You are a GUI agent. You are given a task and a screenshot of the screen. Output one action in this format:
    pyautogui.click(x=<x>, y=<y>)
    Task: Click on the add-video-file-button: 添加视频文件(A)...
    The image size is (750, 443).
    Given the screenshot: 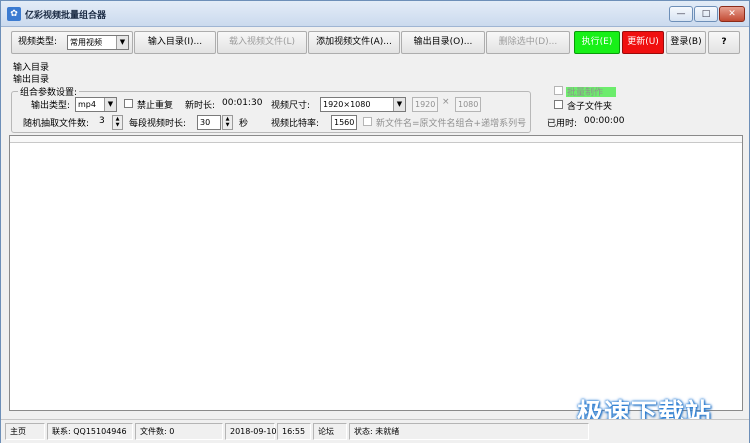 What is the action you would take?
    pyautogui.click(x=354, y=42)
    